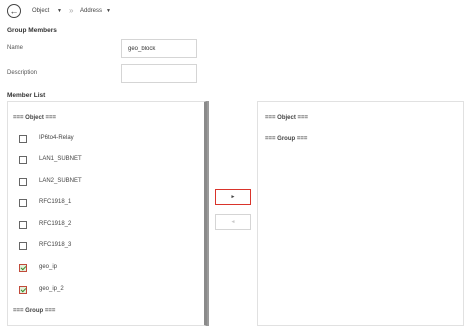 This screenshot has height=333, width=474. I want to click on list-item: LAN2_SUBNET, so click(104, 183).